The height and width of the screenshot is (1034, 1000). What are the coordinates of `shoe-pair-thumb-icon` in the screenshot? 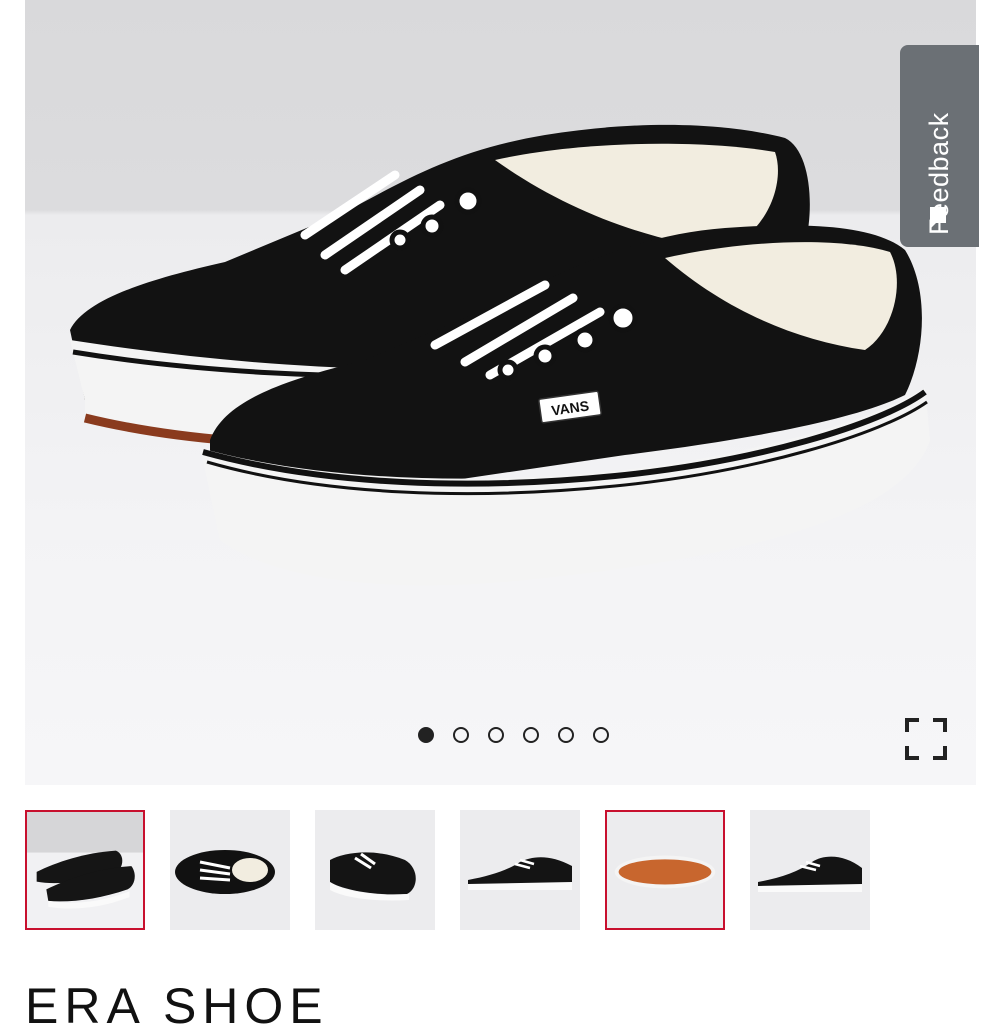 It's located at (85, 870).